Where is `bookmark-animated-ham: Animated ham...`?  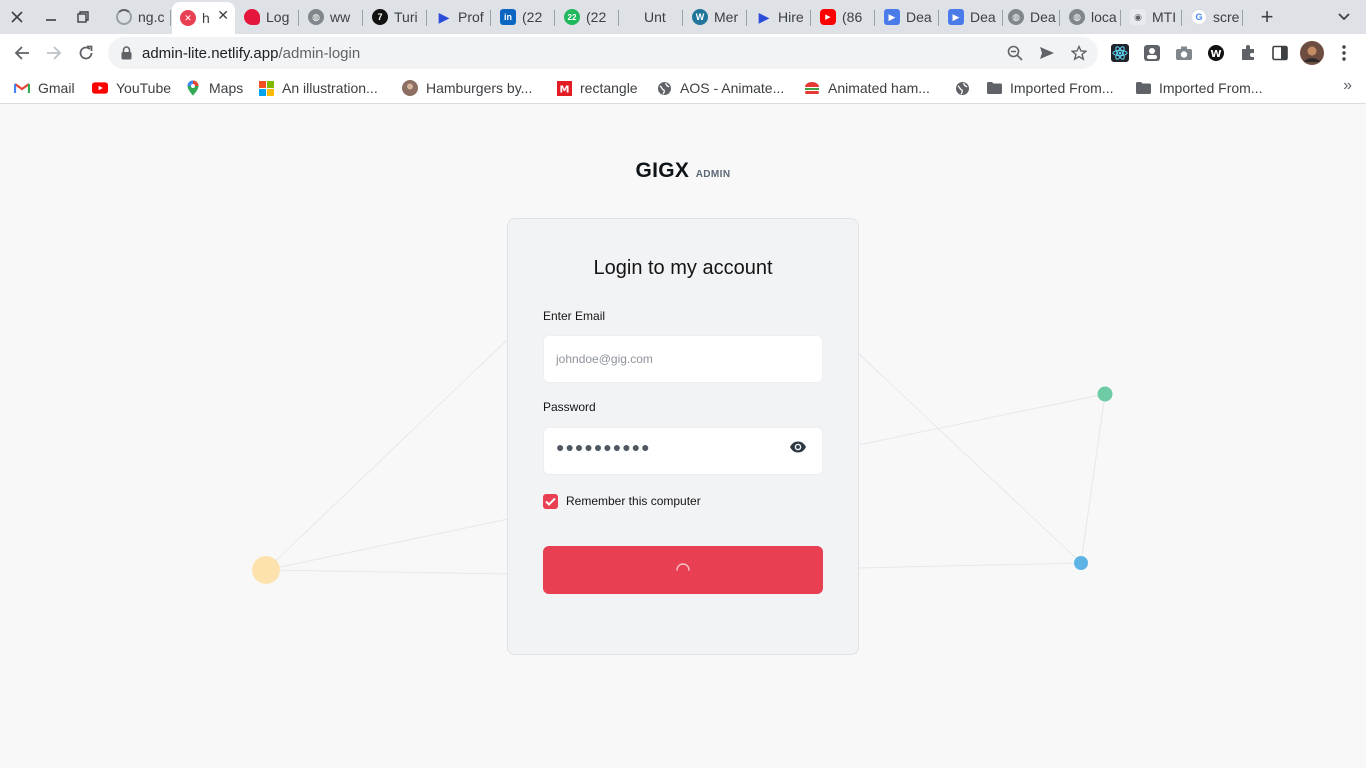 bookmark-animated-ham: Animated ham... is located at coordinates (867, 88).